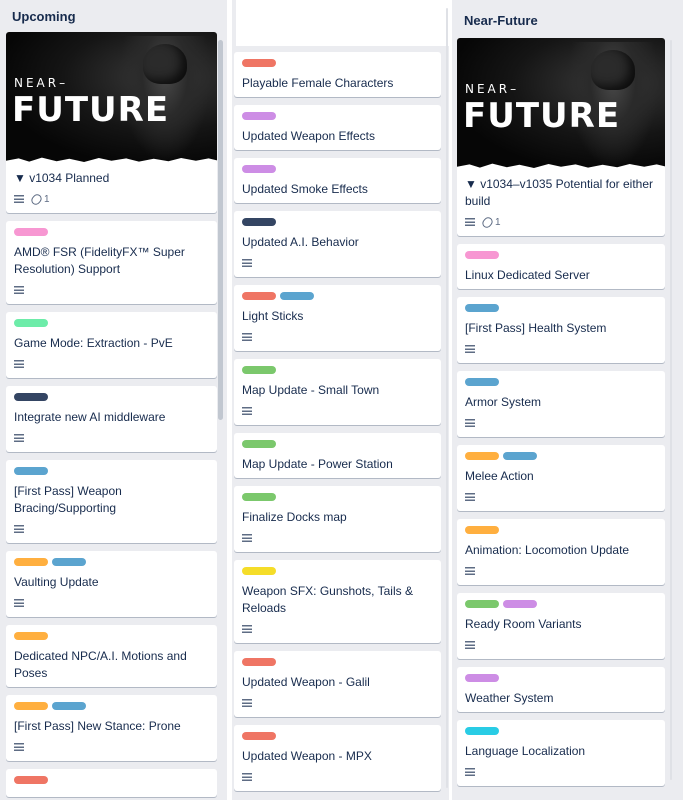  What do you see at coordinates (561, 266) in the screenshot?
I see `card: Linux Dedicated Server` at bounding box center [561, 266].